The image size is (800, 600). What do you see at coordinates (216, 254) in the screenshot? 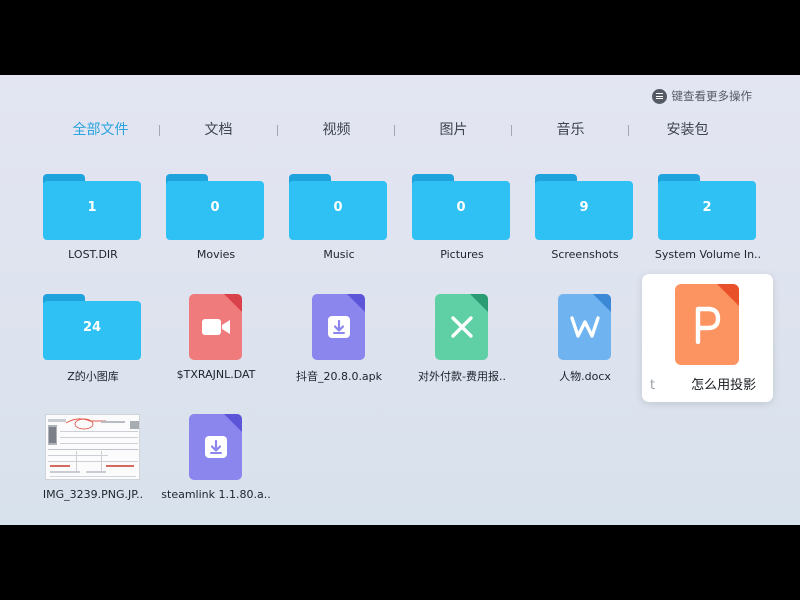
I see `file-name: Movies` at bounding box center [216, 254].